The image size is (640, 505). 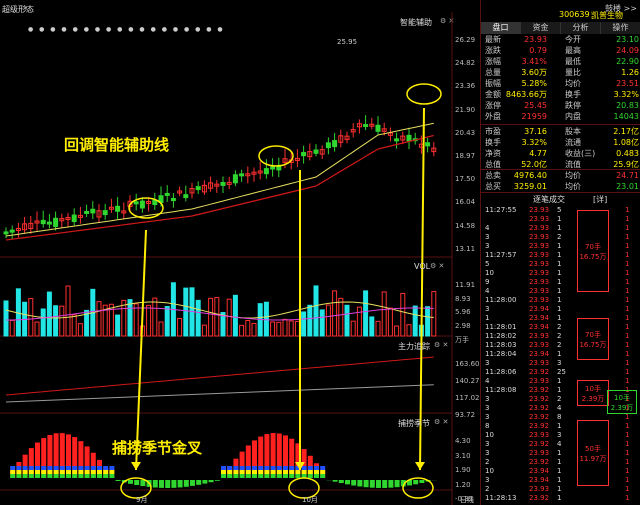 I want to click on quote-cell: 23.93, so click(x=535, y=39).